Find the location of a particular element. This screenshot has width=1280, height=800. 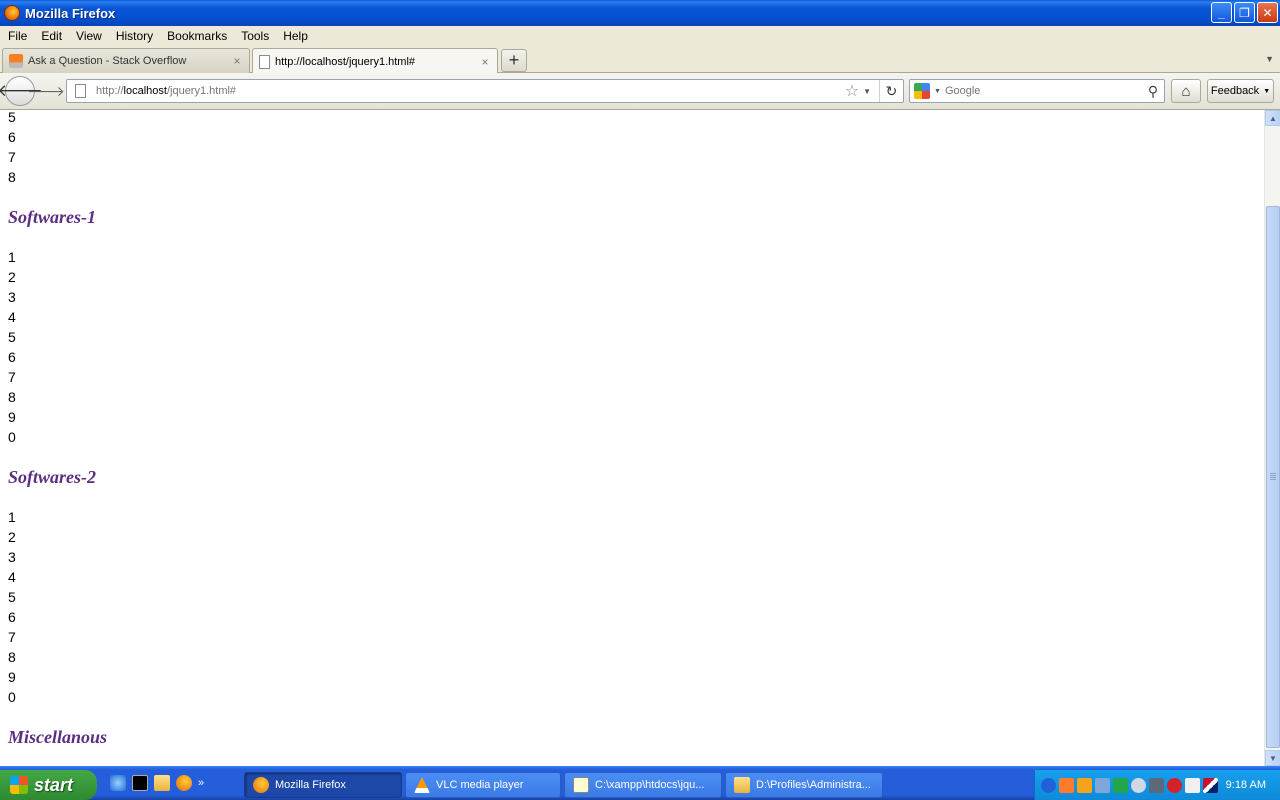

adobe-icon is located at coordinates (1174, 785).